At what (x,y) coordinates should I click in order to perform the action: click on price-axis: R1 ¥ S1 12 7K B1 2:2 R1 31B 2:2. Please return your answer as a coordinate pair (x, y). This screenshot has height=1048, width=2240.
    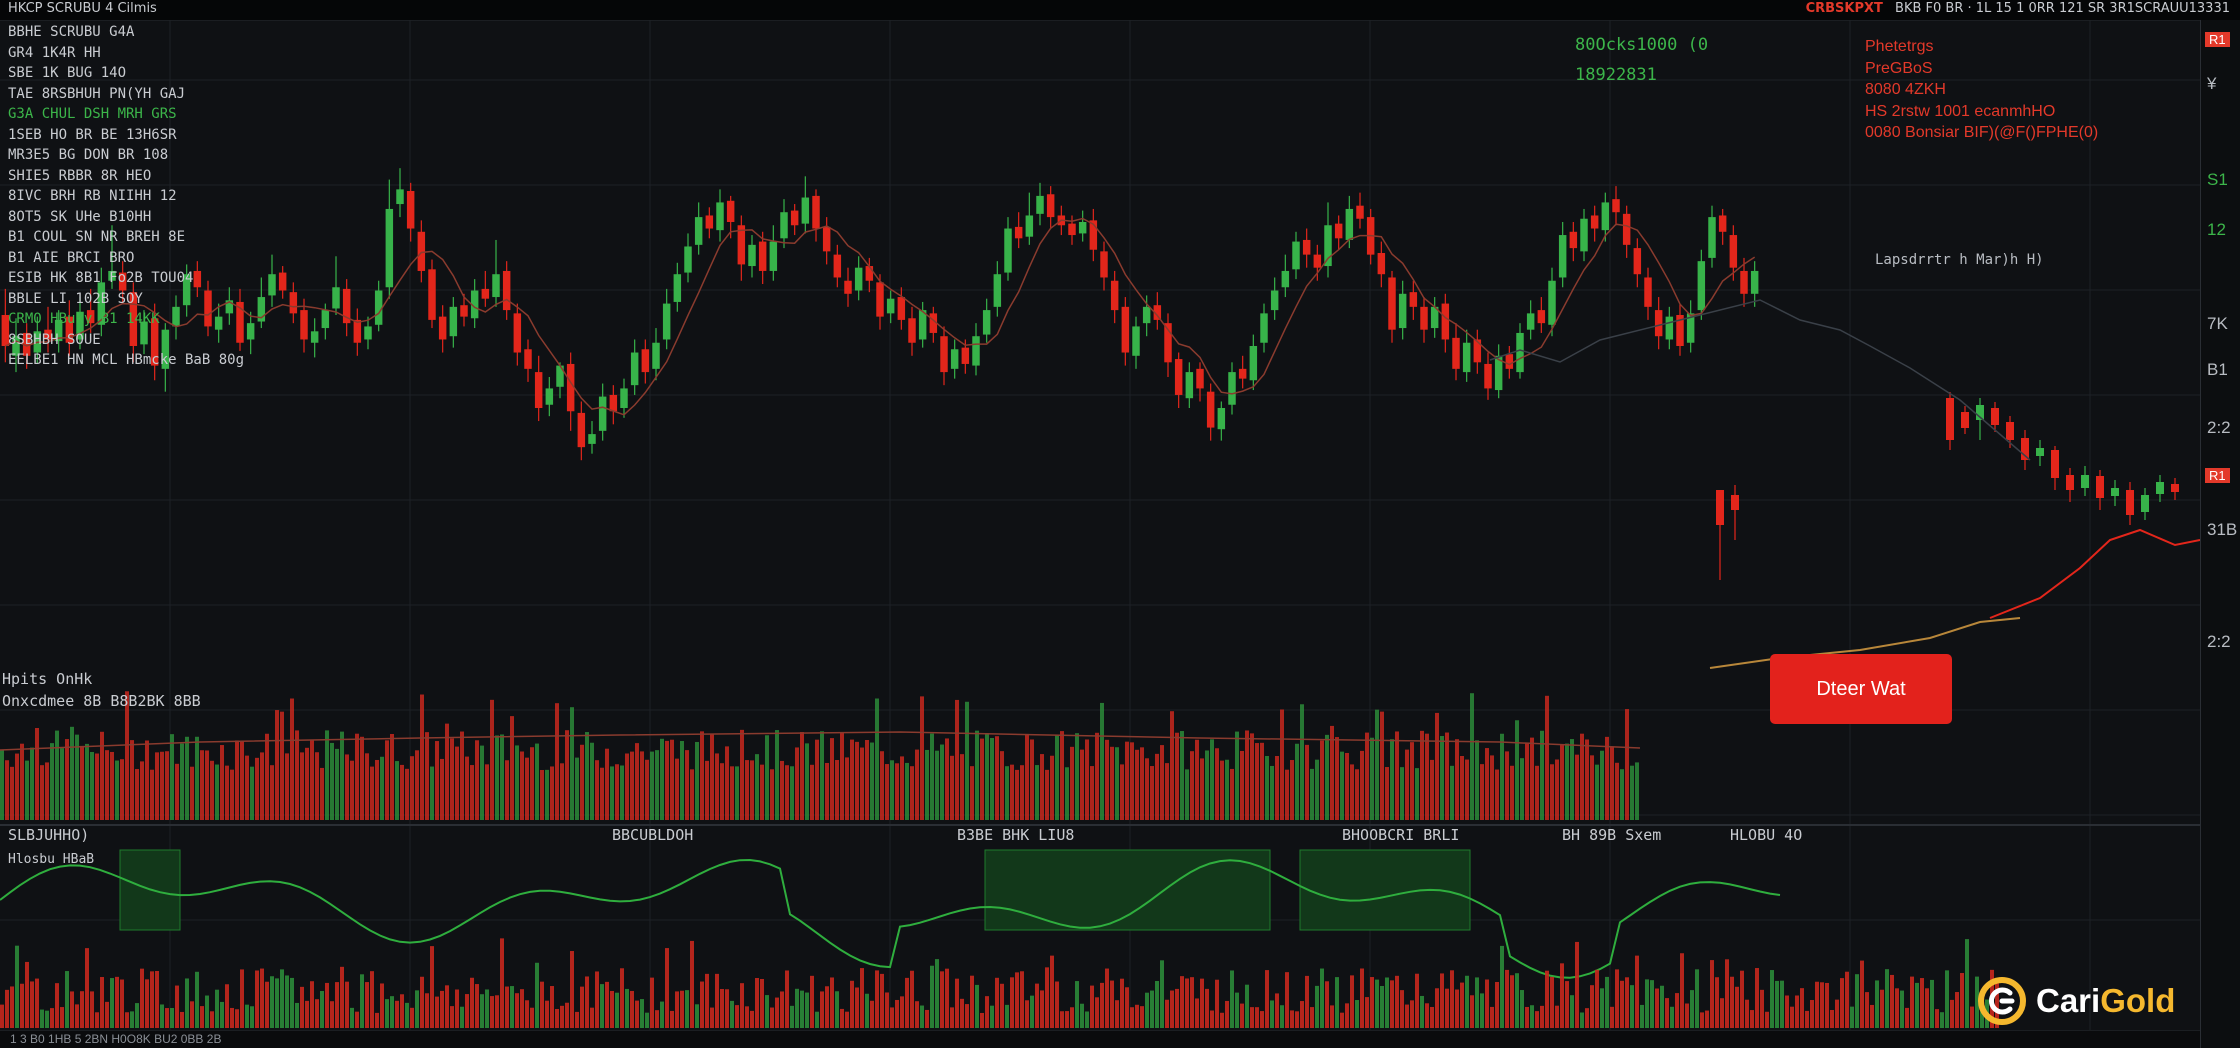
    Looking at the image, I should click on (2220, 534).